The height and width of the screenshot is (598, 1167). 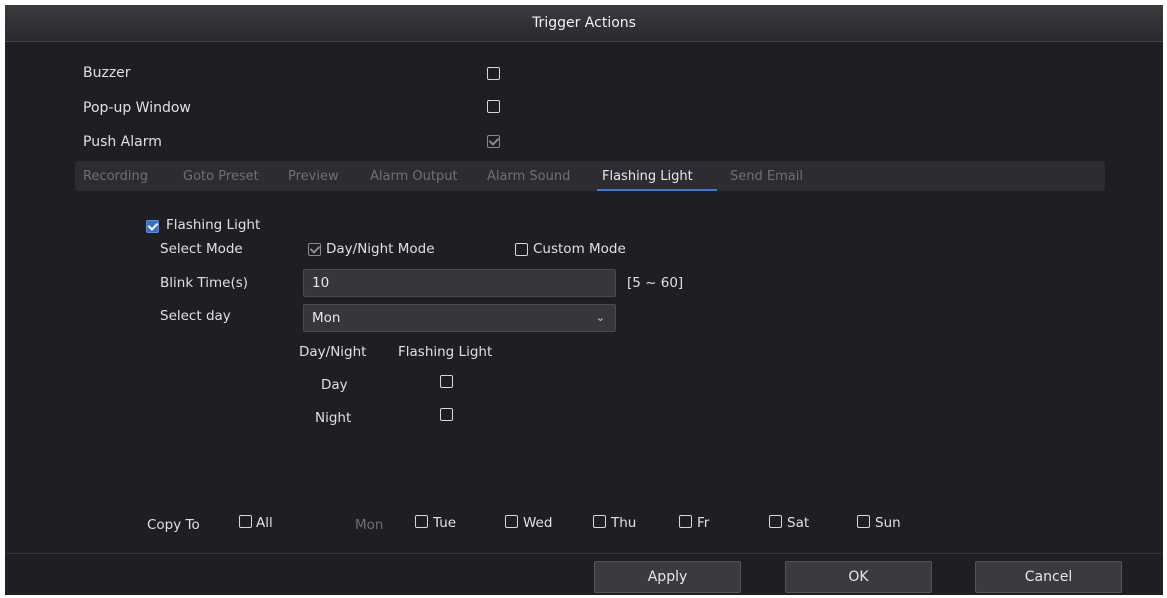 What do you see at coordinates (703, 523) in the screenshot?
I see `copy-fri-label: Fr` at bounding box center [703, 523].